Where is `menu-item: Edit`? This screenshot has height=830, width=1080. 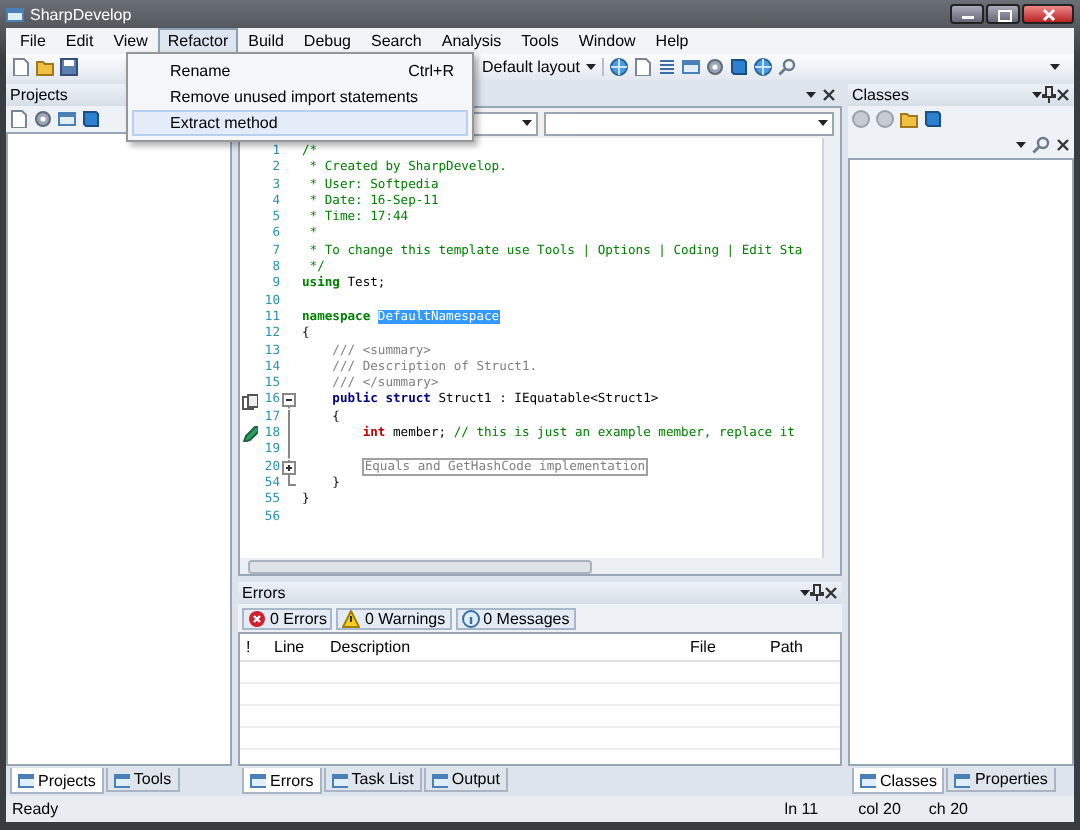
menu-item: Edit is located at coordinates (79, 41).